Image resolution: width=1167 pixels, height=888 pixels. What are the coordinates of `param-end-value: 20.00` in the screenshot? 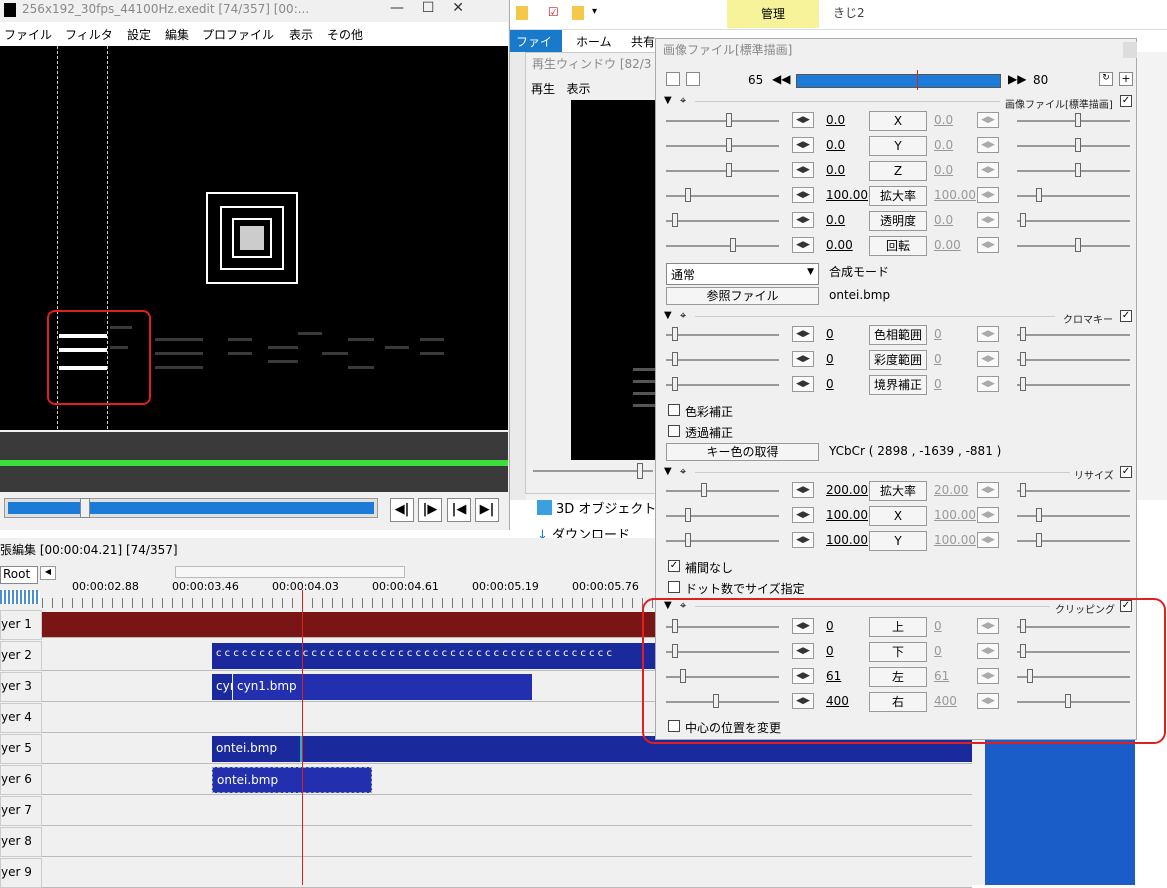 It's located at (951, 490).